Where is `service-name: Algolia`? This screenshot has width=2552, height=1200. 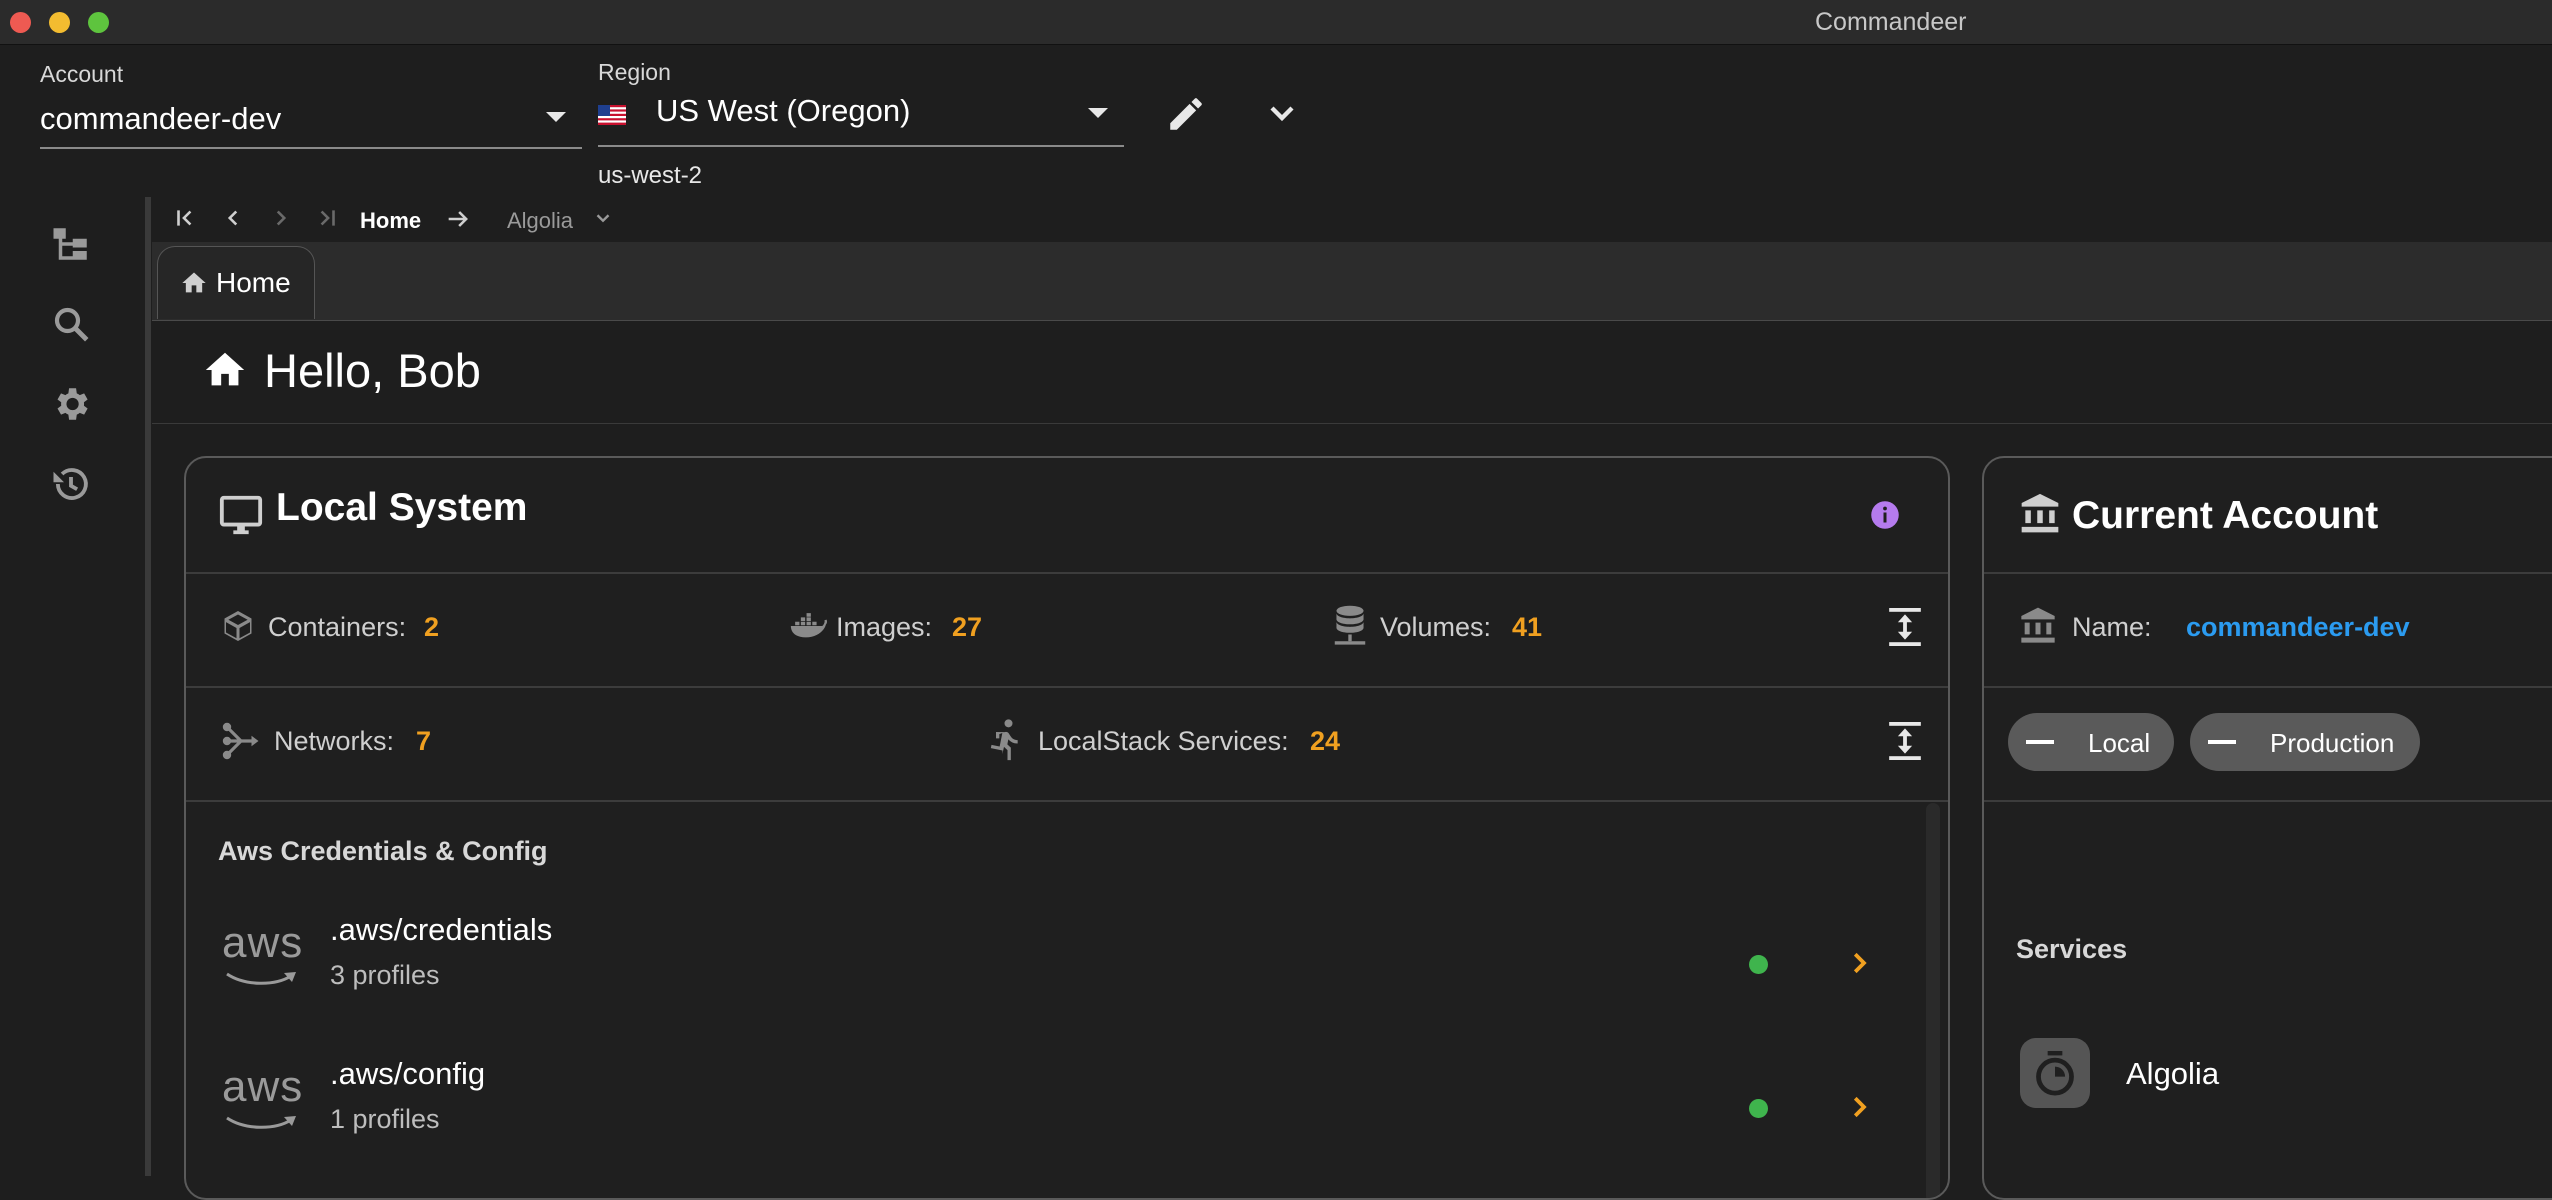
service-name: Algolia is located at coordinates (2173, 1073).